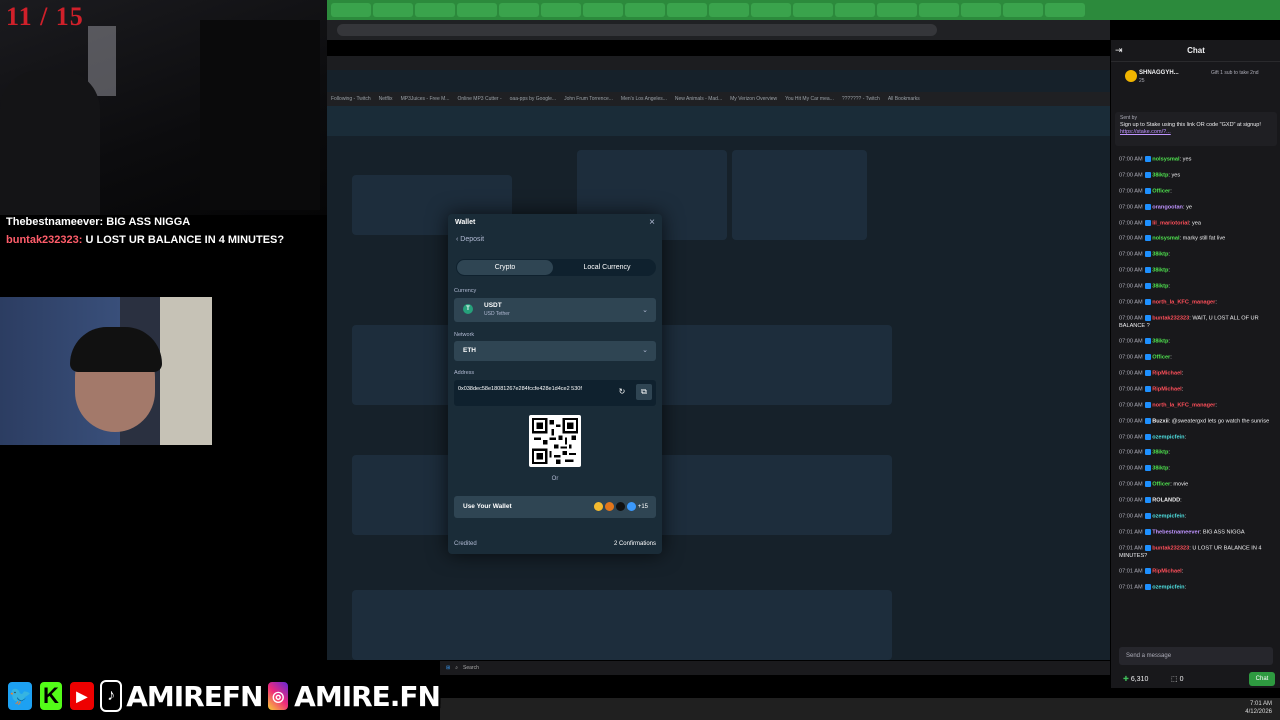  What do you see at coordinates (505, 267) in the screenshot?
I see `tab-crypto: Crypto` at bounding box center [505, 267].